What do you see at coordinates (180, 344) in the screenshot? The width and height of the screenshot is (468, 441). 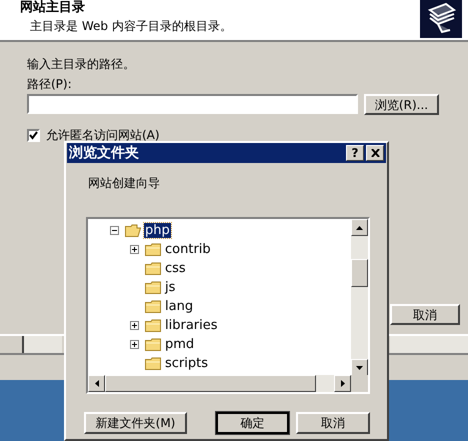 I see `tree-item: pmd` at bounding box center [180, 344].